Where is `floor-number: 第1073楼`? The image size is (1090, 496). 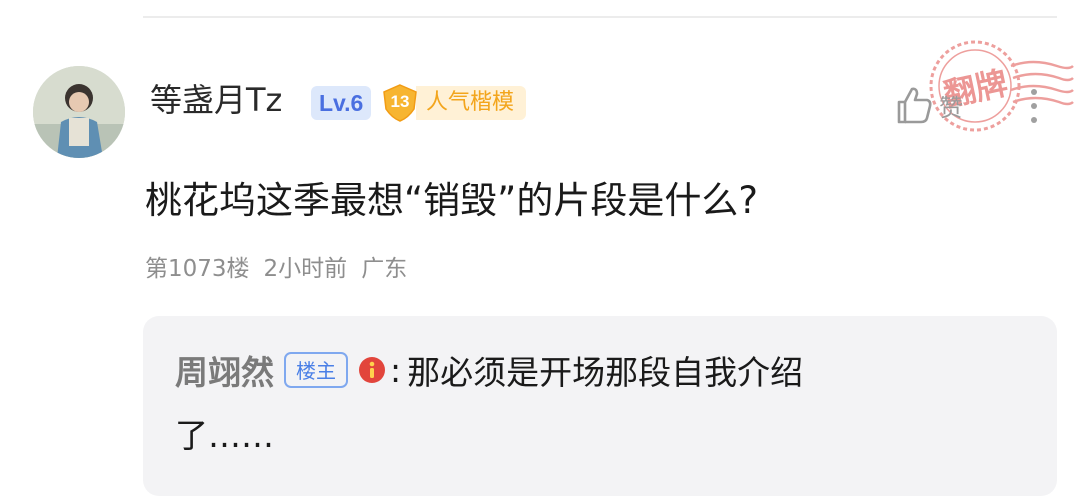
floor-number: 第1073楼 is located at coordinates (197, 269).